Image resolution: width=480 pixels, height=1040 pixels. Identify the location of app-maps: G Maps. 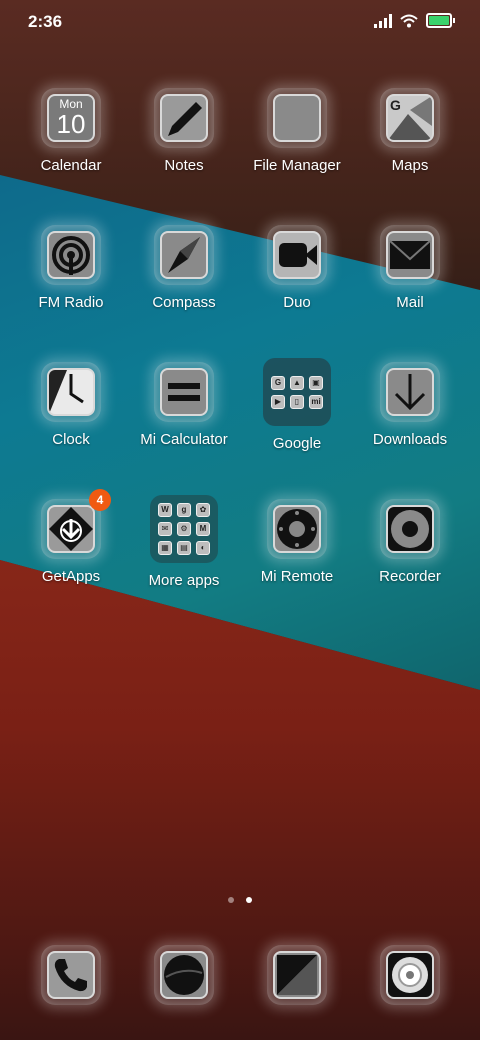
(410, 131).